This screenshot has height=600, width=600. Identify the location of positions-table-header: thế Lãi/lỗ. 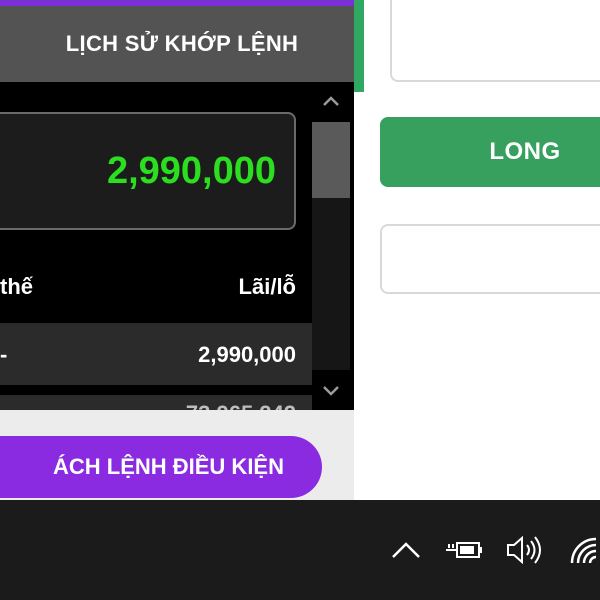
(156, 288).